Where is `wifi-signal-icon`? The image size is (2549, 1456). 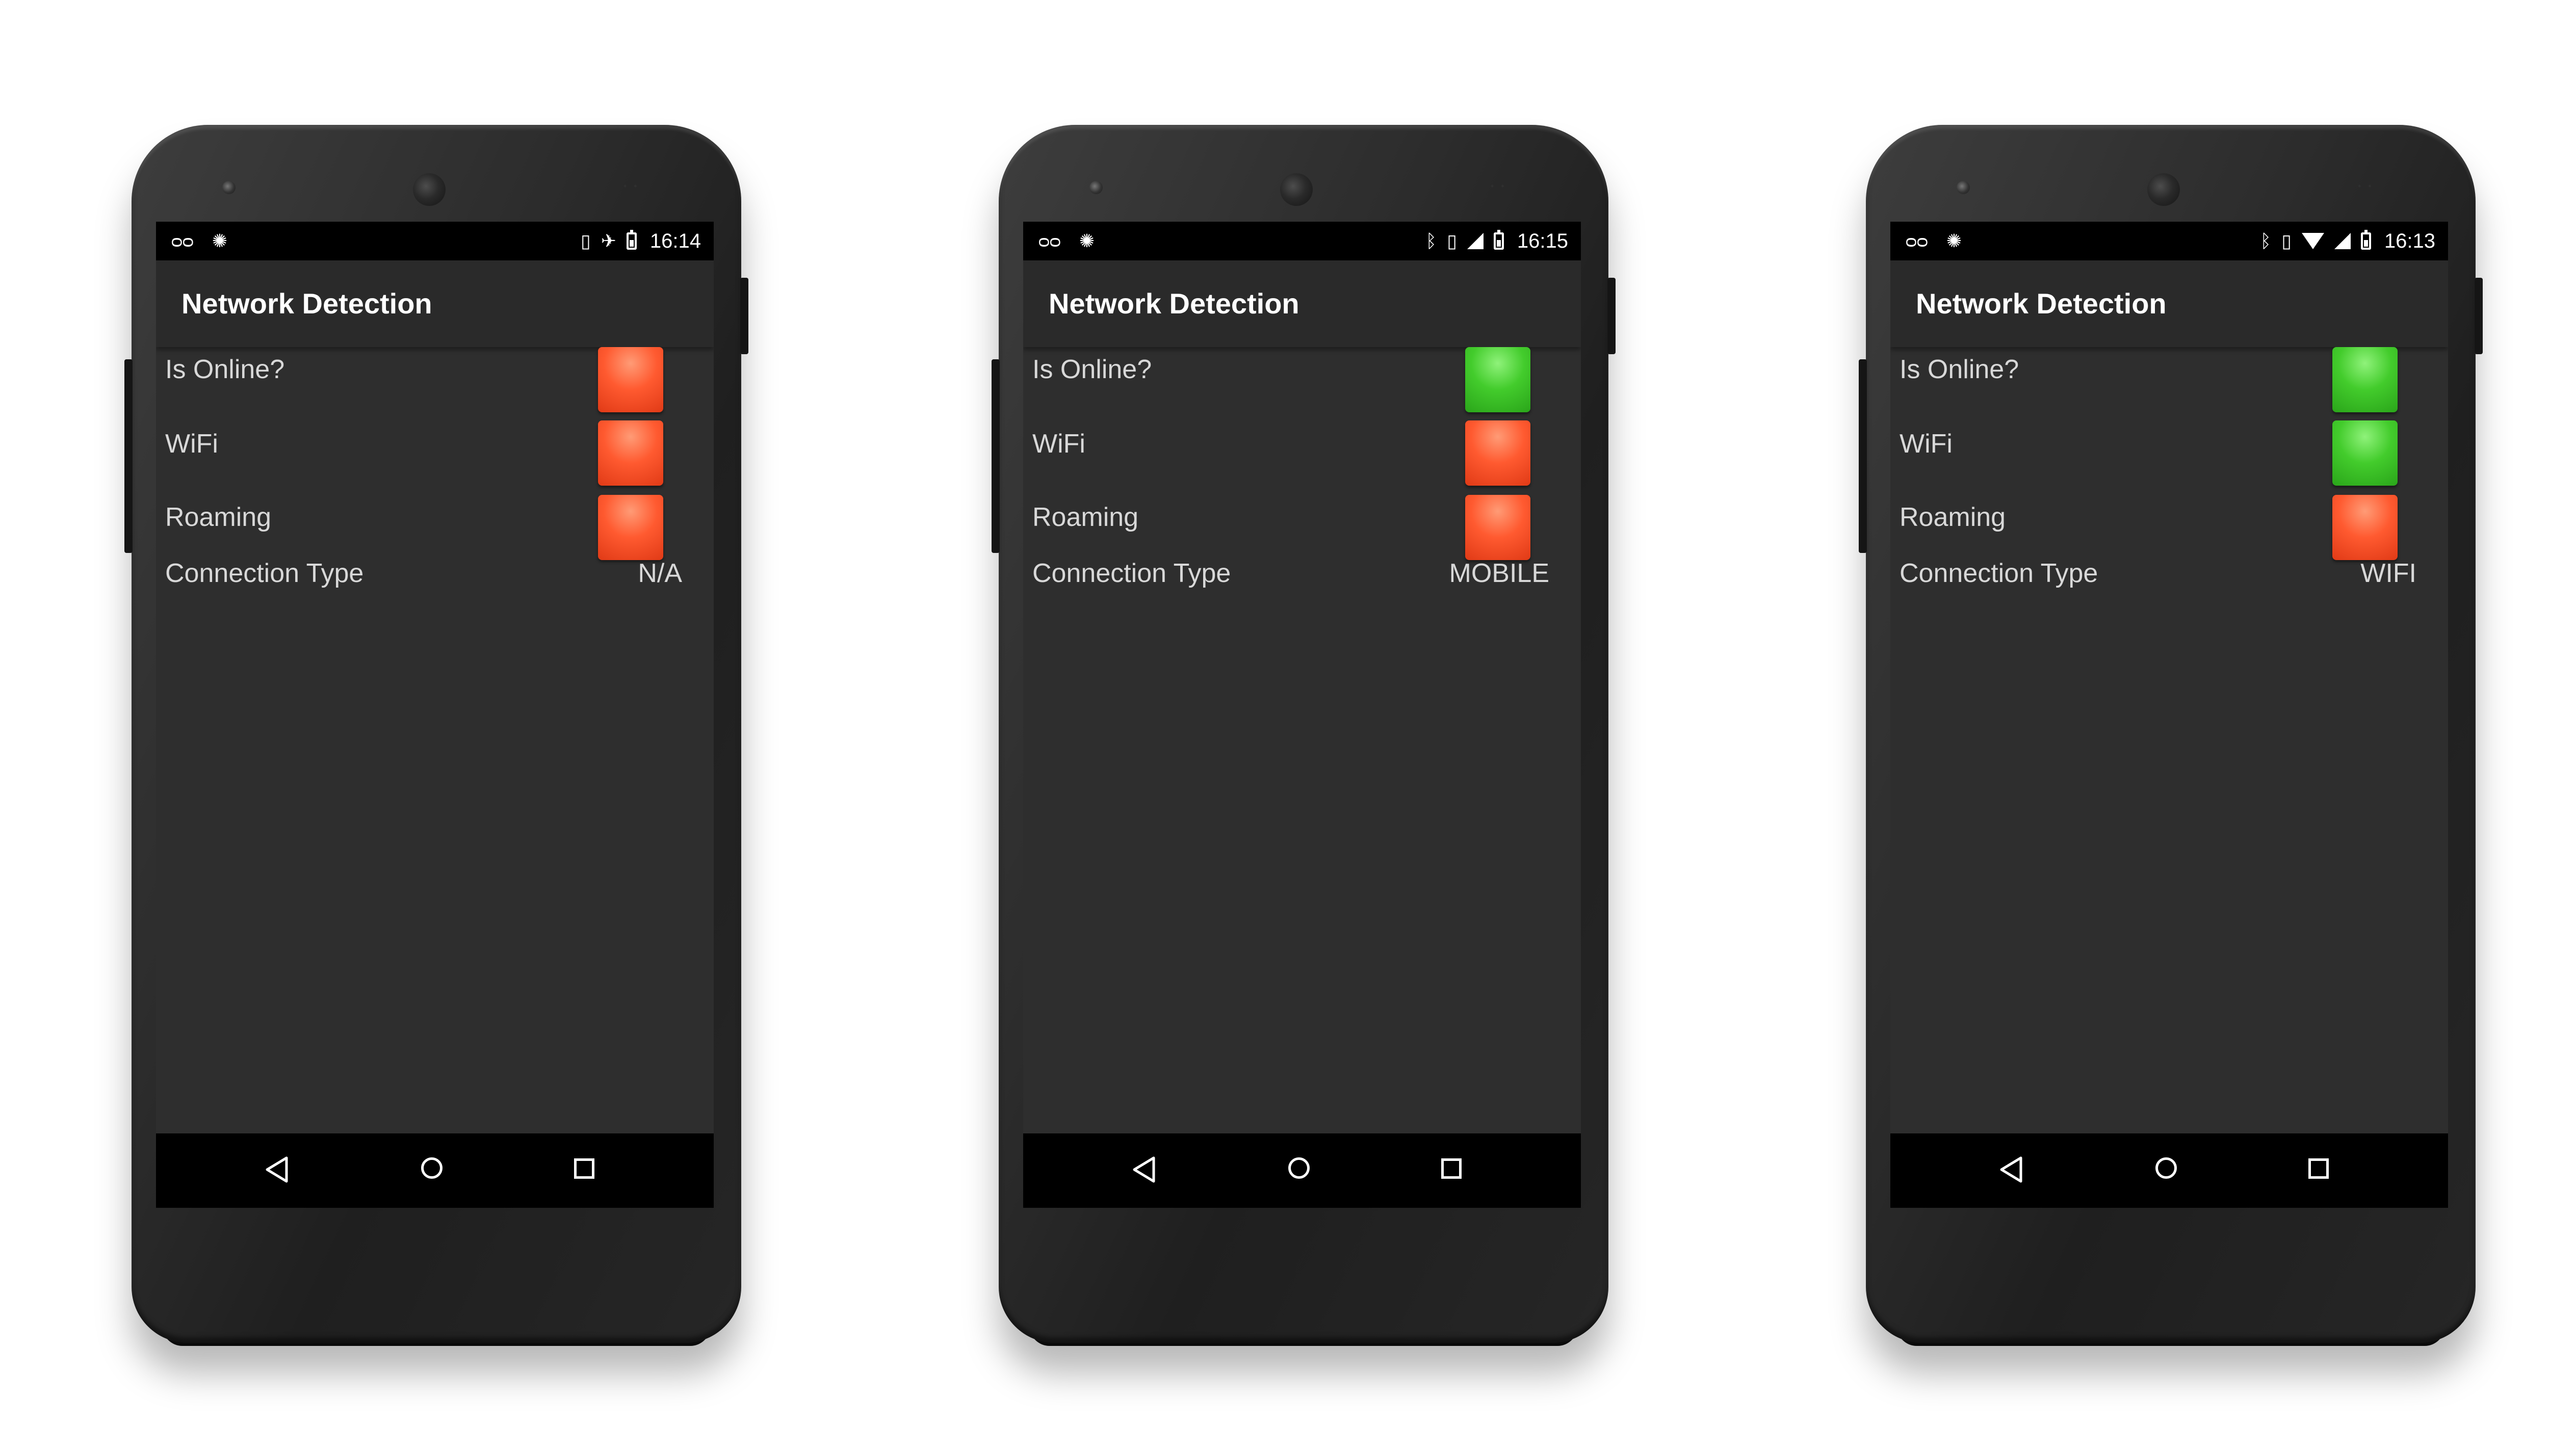 wifi-signal-icon is located at coordinates (2312, 241).